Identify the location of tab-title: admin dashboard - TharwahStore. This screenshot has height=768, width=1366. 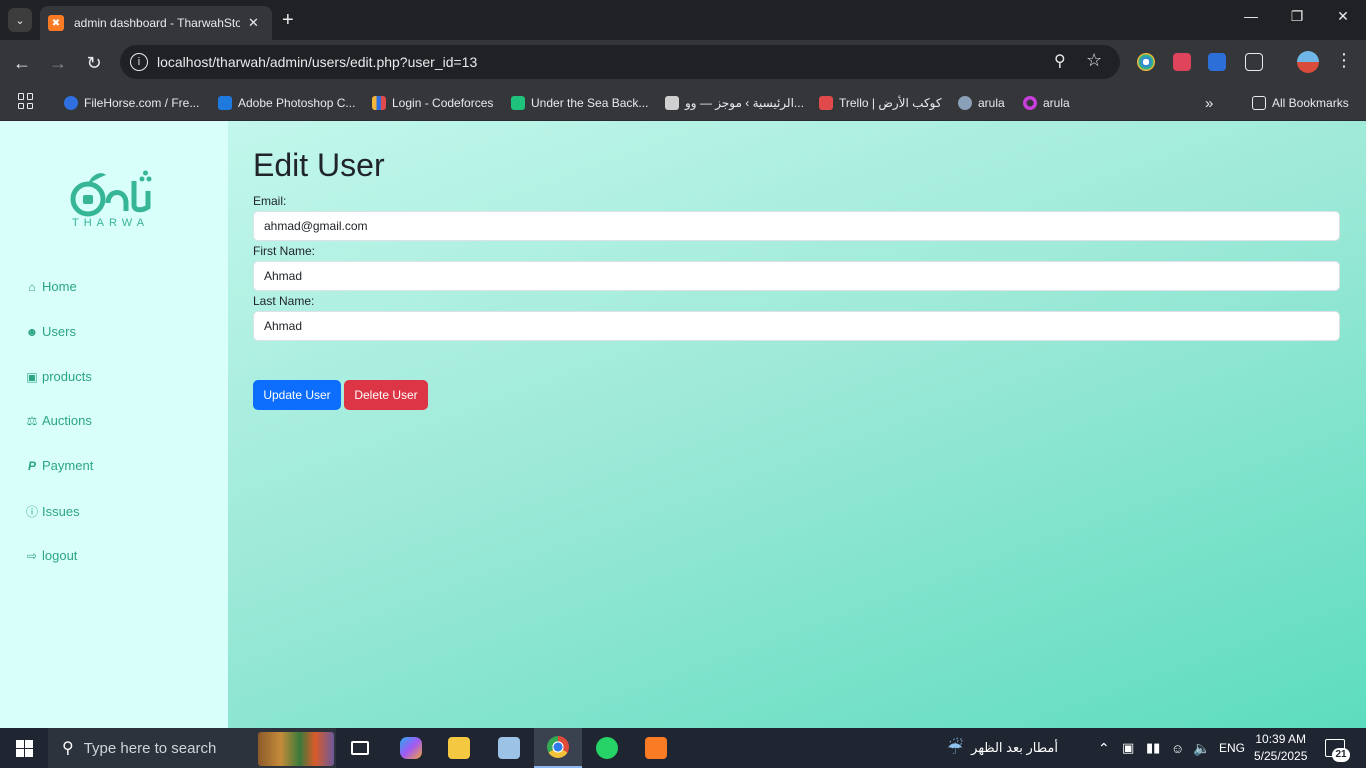
(157, 23).